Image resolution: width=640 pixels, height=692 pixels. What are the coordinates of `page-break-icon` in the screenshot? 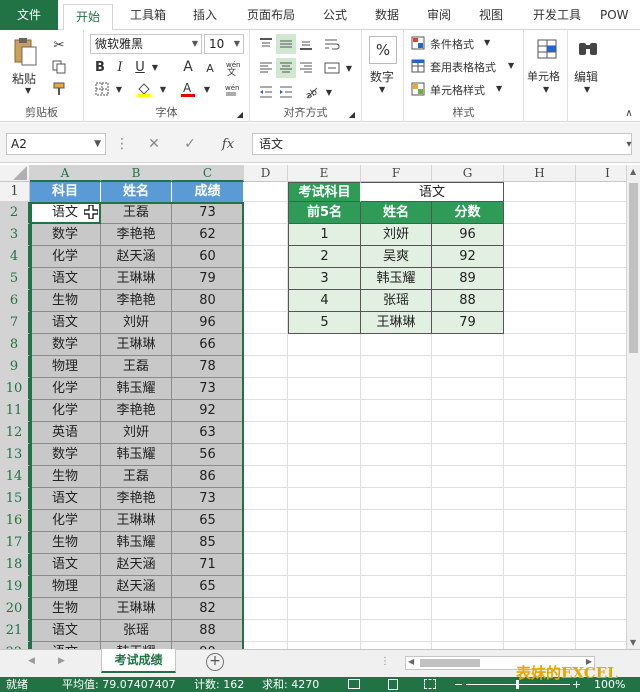 It's located at (430, 684).